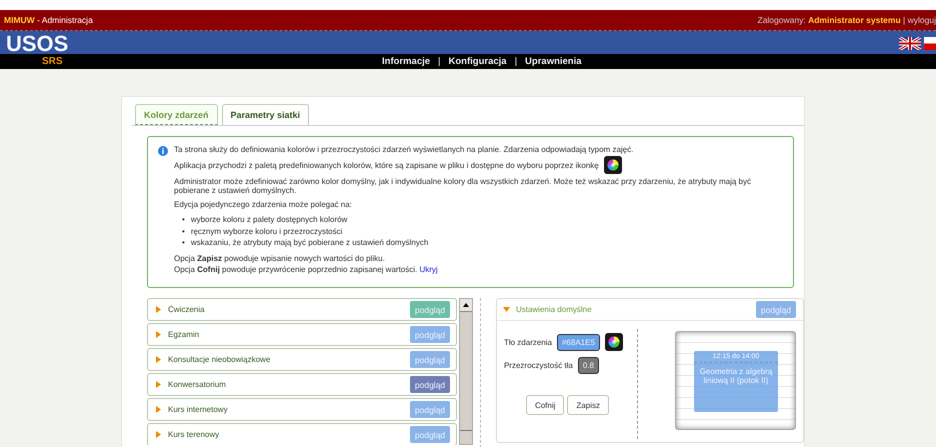 The image size is (936, 447). What do you see at coordinates (187, 309) in the screenshot?
I see `event-name: Ćwiczenia` at bounding box center [187, 309].